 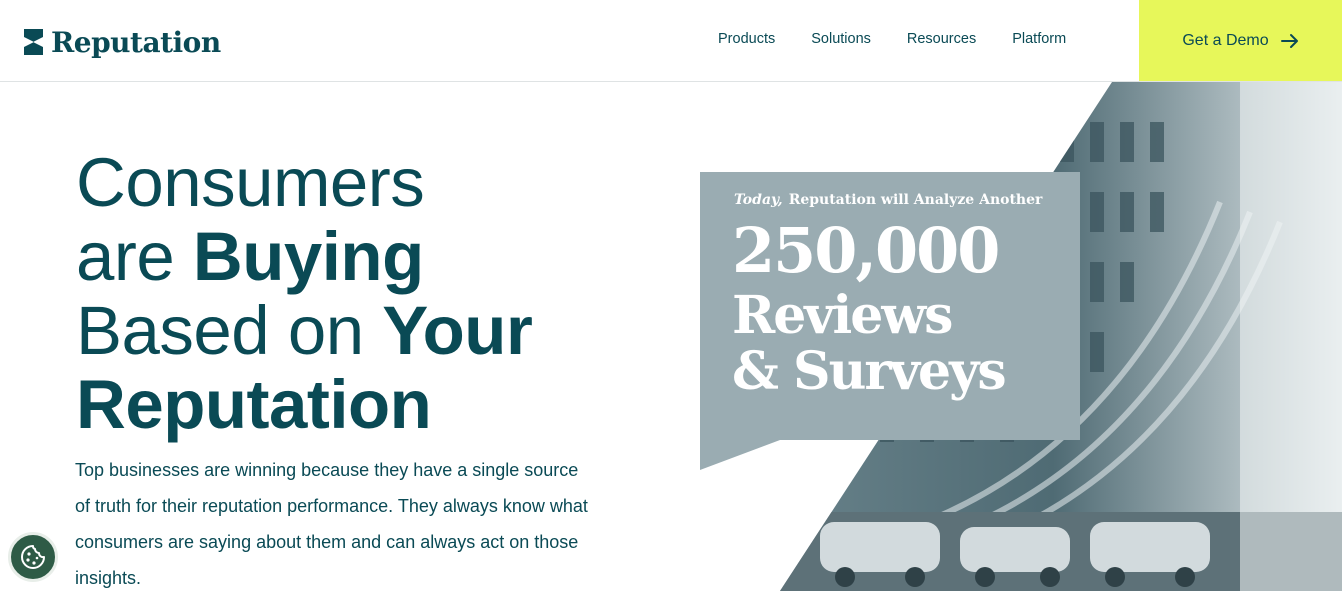 I want to click on nav-item-resources: Resources, so click(x=941, y=39).